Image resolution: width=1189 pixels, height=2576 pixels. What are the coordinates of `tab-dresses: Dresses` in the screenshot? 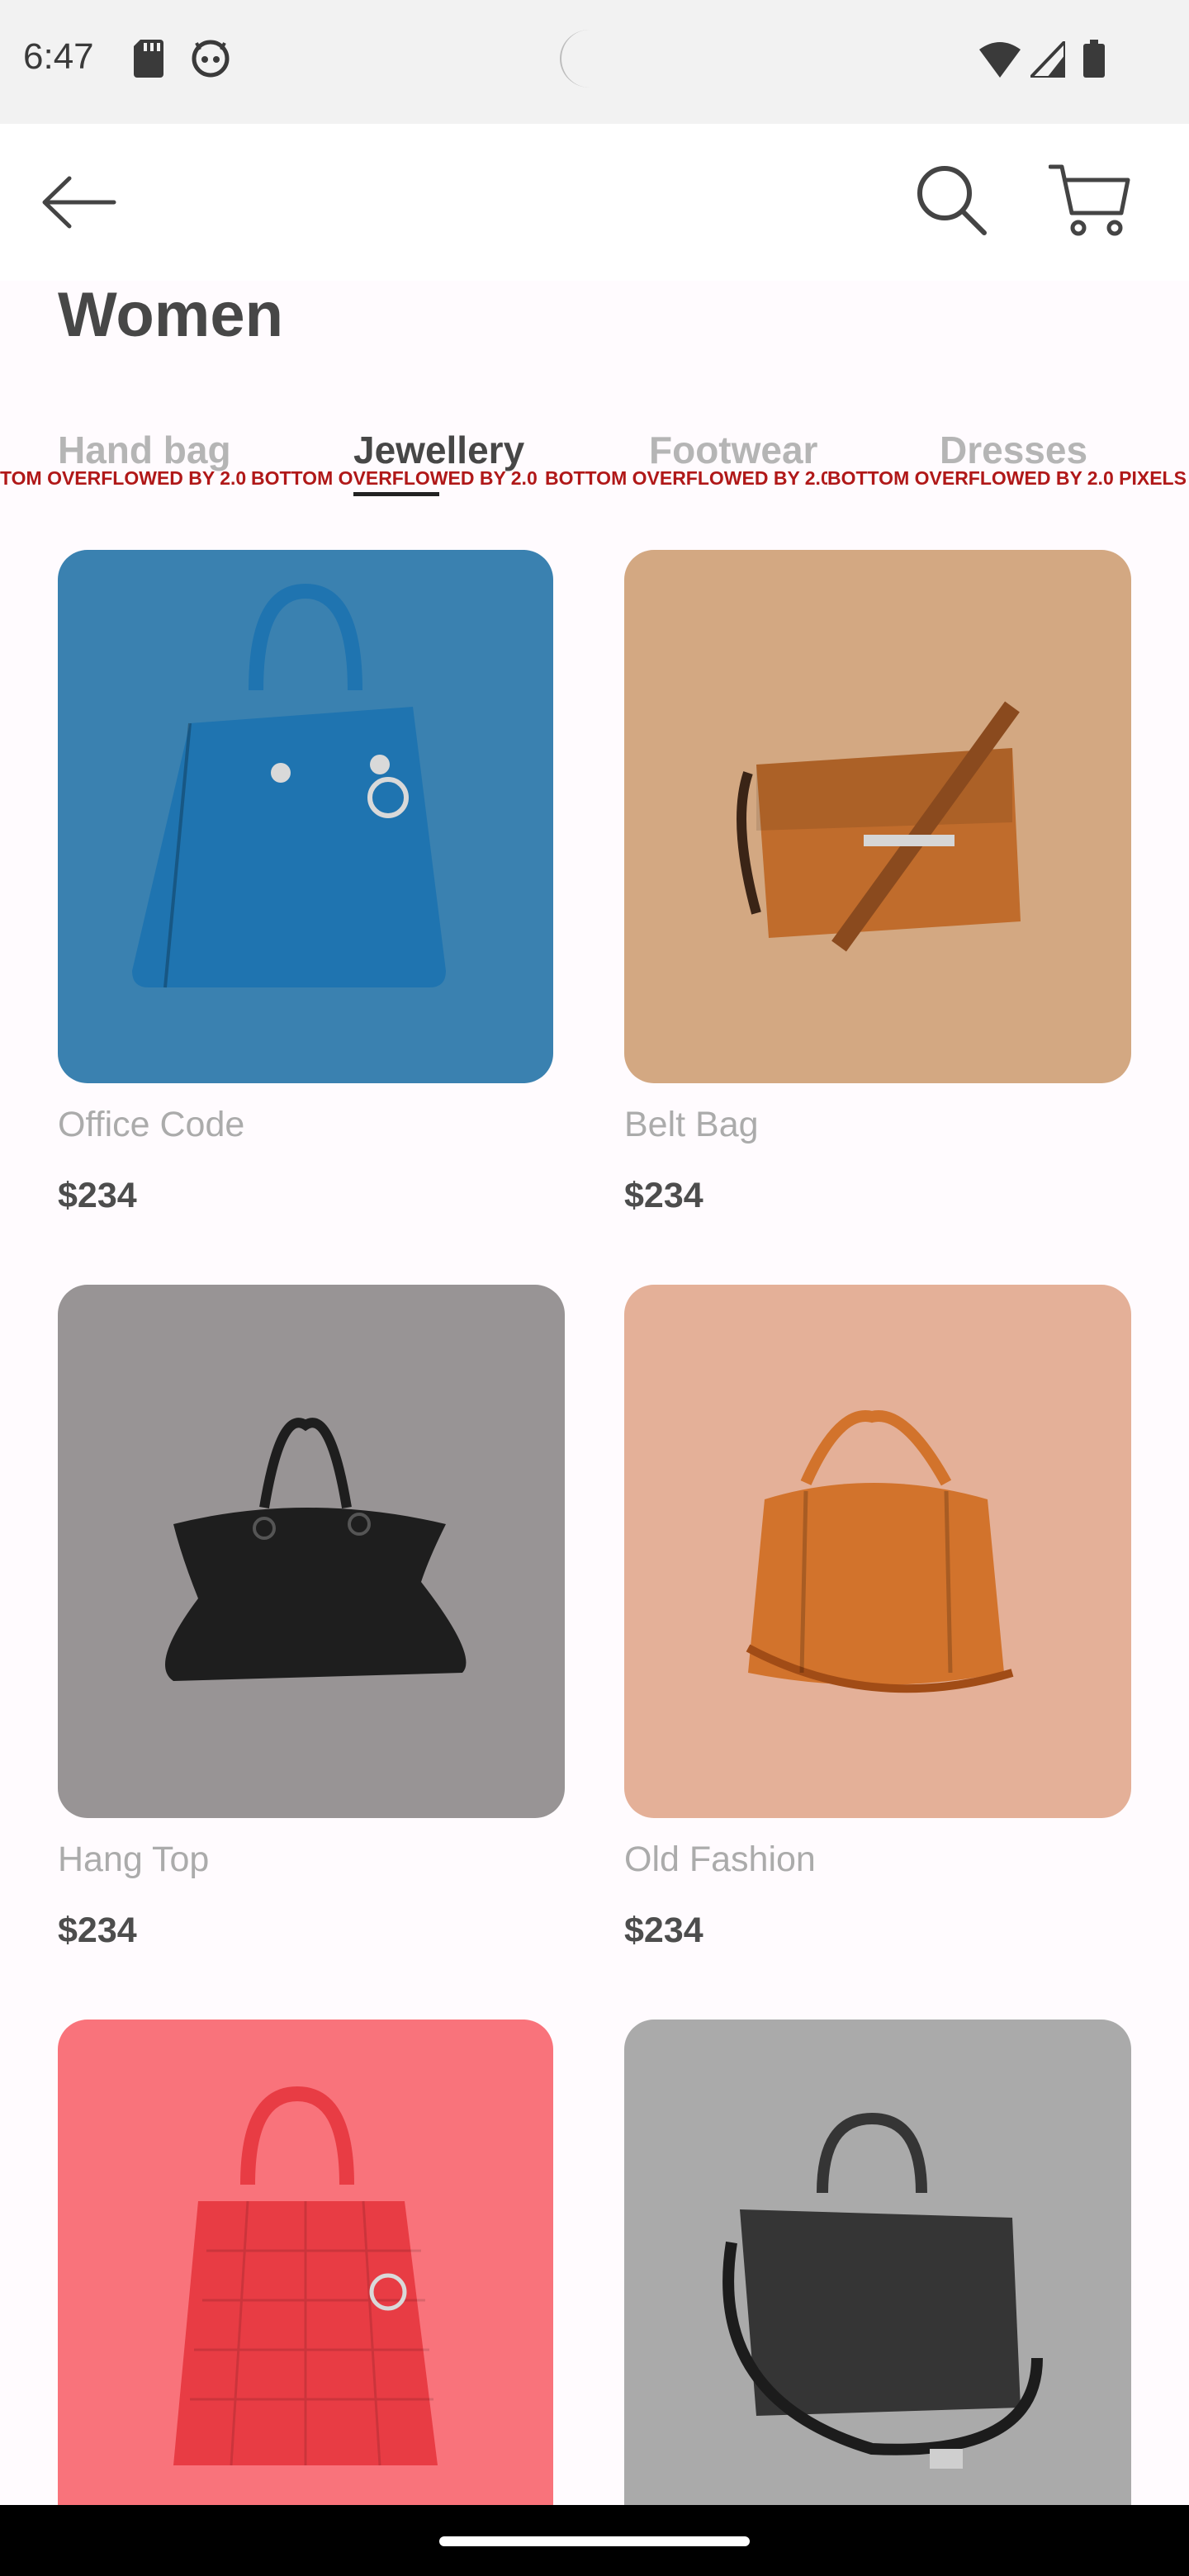 It's located at (1013, 450).